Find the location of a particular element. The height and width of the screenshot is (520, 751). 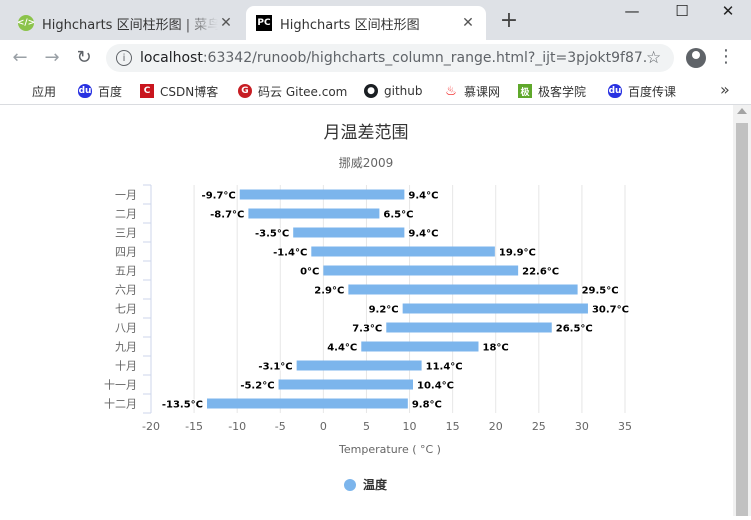

bookmark-label: 码云 Gitee.com is located at coordinates (303, 91).